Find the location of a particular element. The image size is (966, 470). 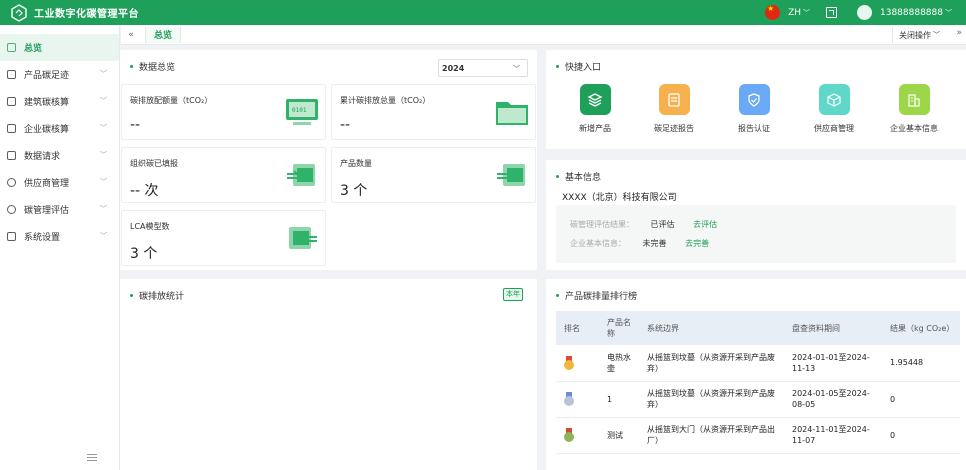

stat-label: 产品数量 is located at coordinates (356, 163).